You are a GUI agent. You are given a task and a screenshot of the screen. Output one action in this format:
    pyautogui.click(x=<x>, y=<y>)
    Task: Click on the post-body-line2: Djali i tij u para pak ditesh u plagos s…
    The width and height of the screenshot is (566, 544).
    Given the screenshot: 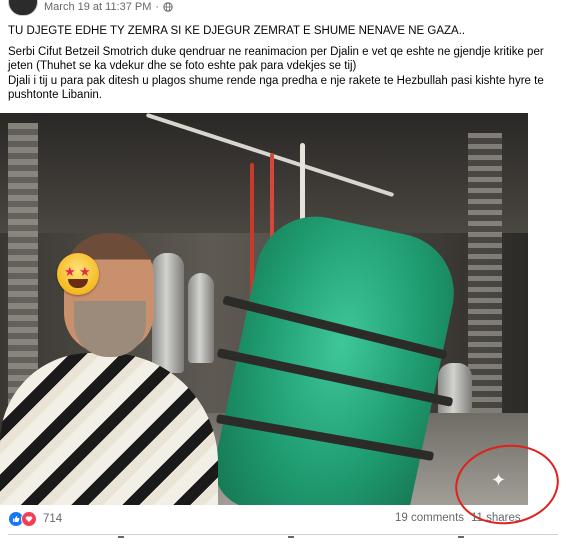 What is the action you would take?
    pyautogui.click(x=276, y=88)
    